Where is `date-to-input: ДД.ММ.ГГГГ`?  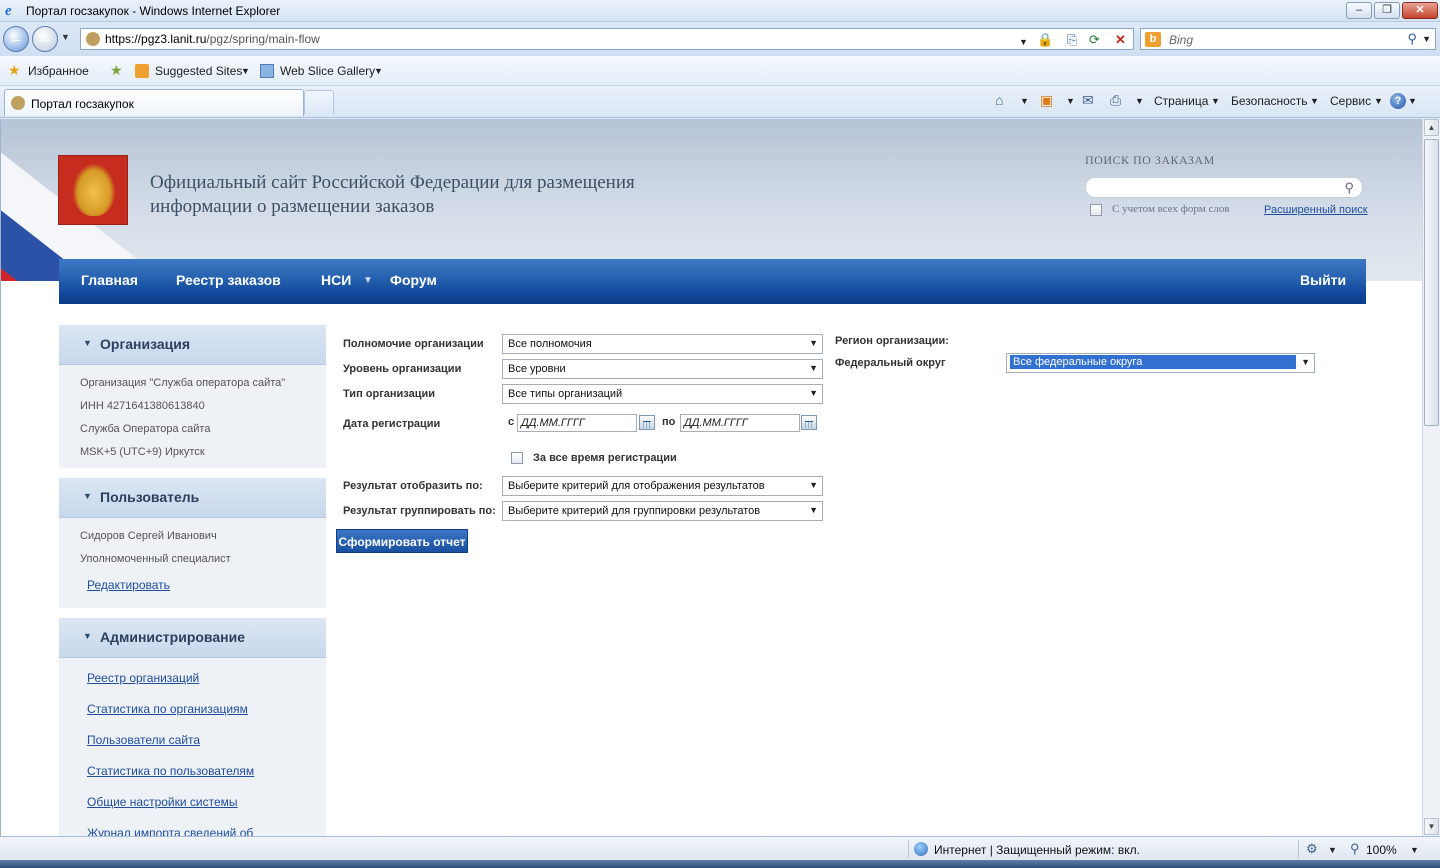 date-to-input: ДД.ММ.ГГГГ is located at coordinates (740, 423).